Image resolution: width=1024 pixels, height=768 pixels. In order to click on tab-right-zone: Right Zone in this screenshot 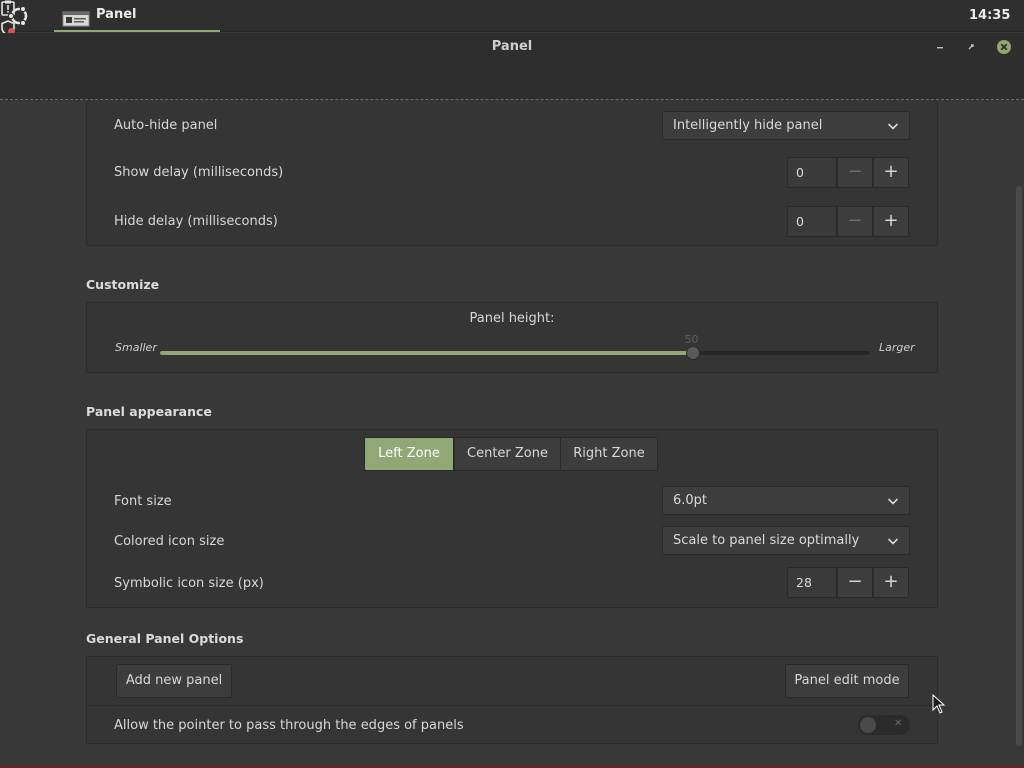, I will do `click(609, 454)`.